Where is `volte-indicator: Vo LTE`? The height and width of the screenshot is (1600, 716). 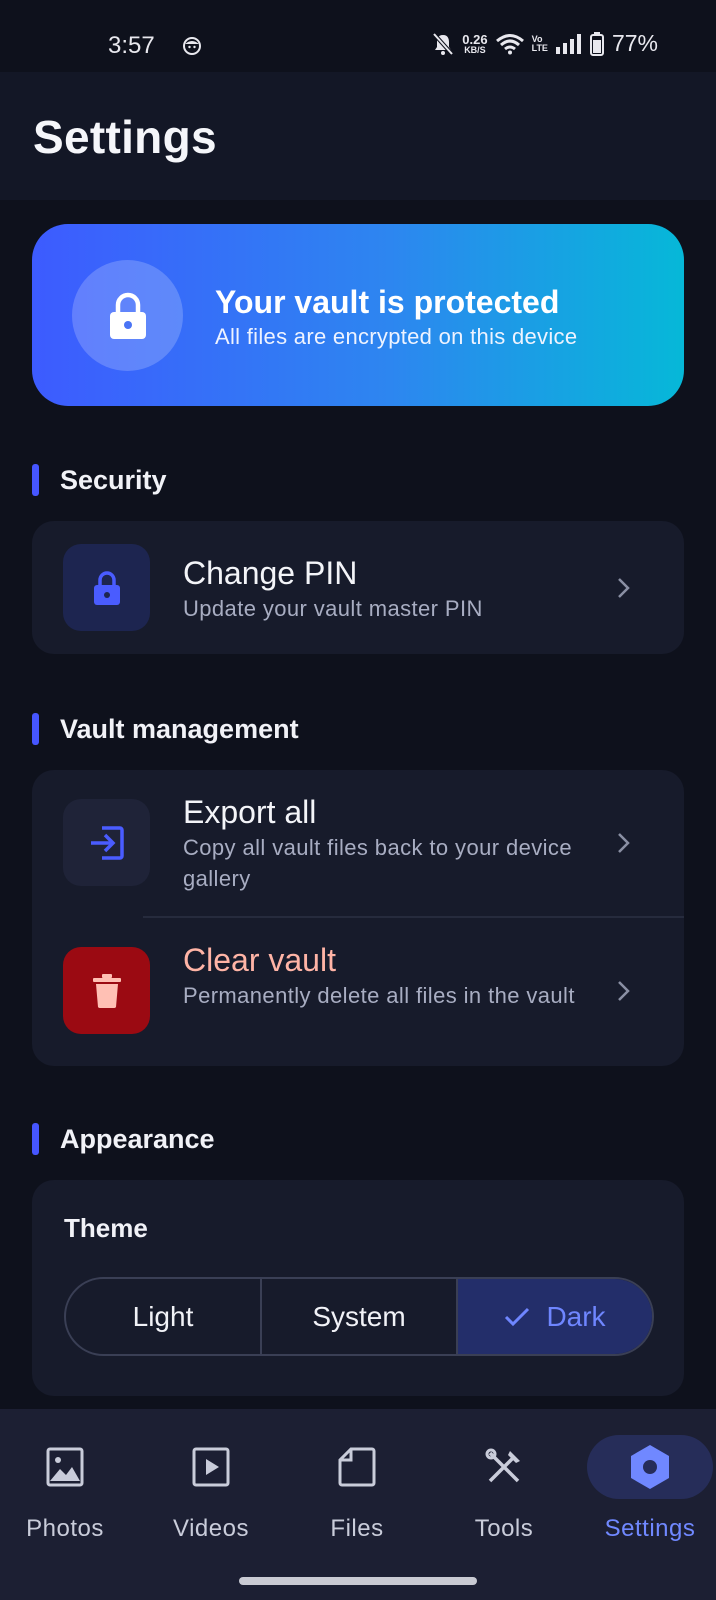
volte-indicator: Vo LTE is located at coordinates (539, 43).